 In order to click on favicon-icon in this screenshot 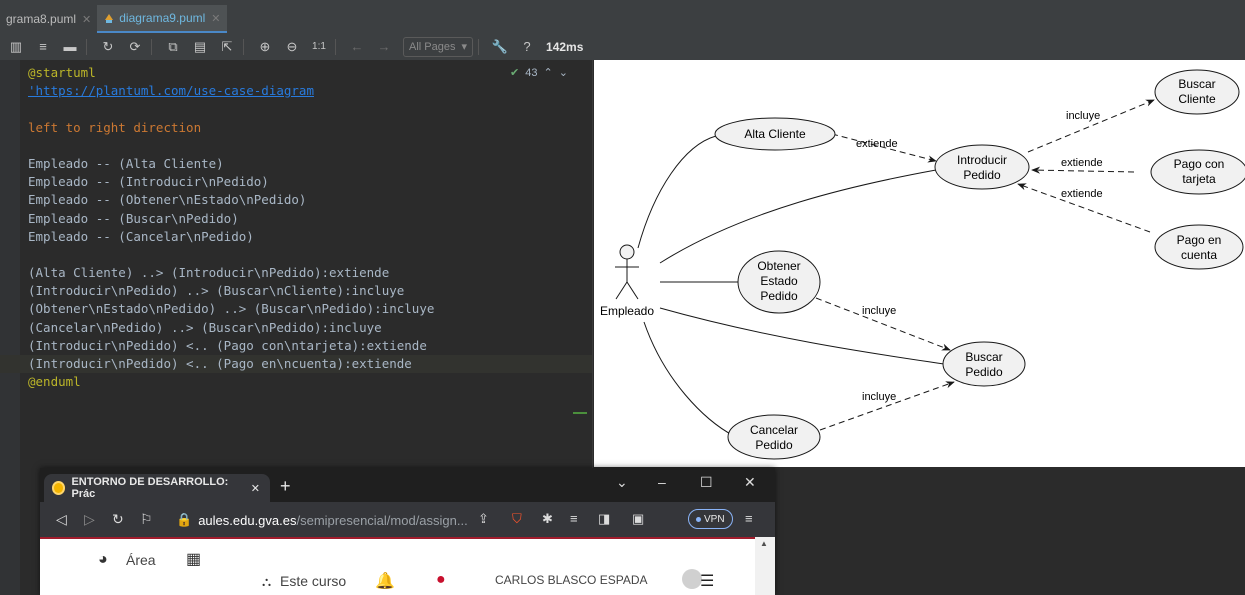, I will do `click(59, 488)`.